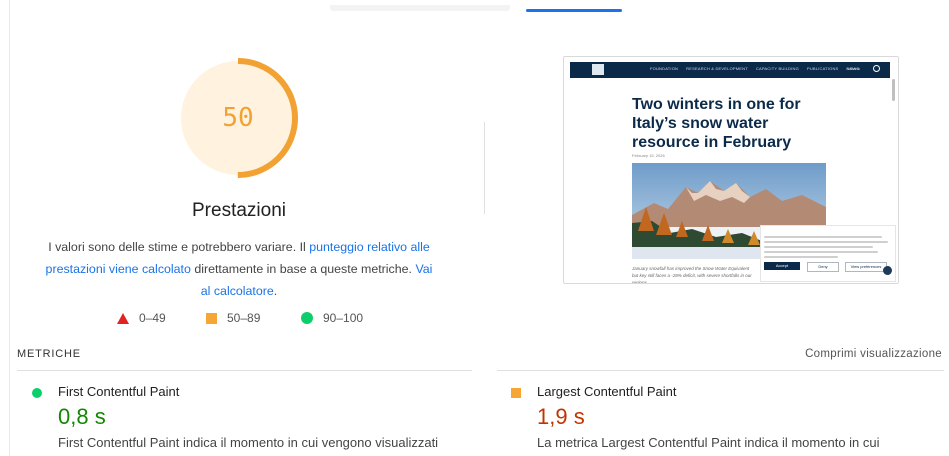 The image size is (949, 456). Describe the element at coordinates (822, 68) in the screenshot. I see `nav-item: PUBLICATIONS` at that location.